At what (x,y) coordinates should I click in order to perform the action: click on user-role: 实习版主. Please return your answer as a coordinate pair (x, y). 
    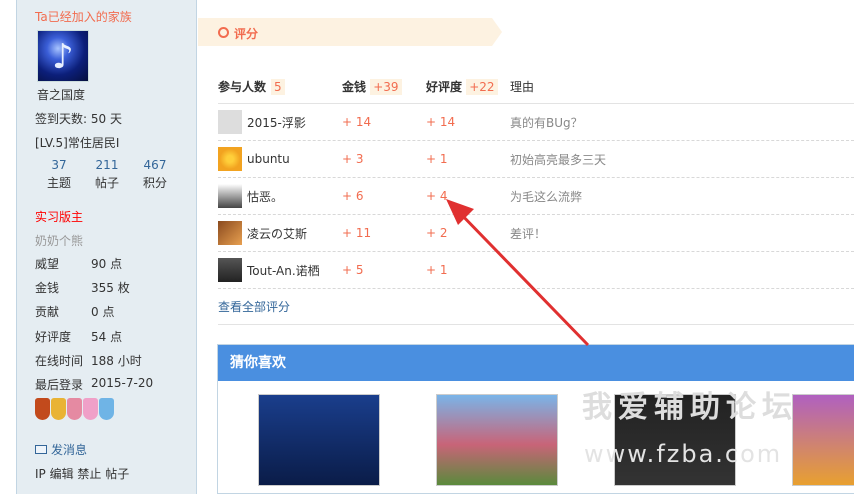
    Looking at the image, I should click on (59, 217).